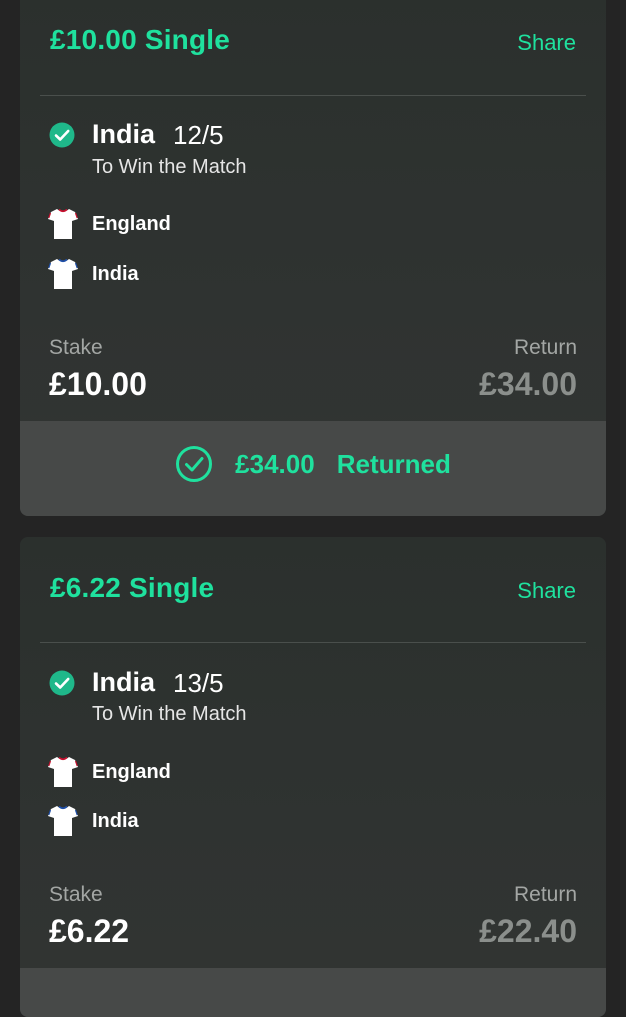 This screenshot has width=626, height=1017. Describe the element at coordinates (194, 464) in the screenshot. I see `check-circle-outline-icon` at that location.